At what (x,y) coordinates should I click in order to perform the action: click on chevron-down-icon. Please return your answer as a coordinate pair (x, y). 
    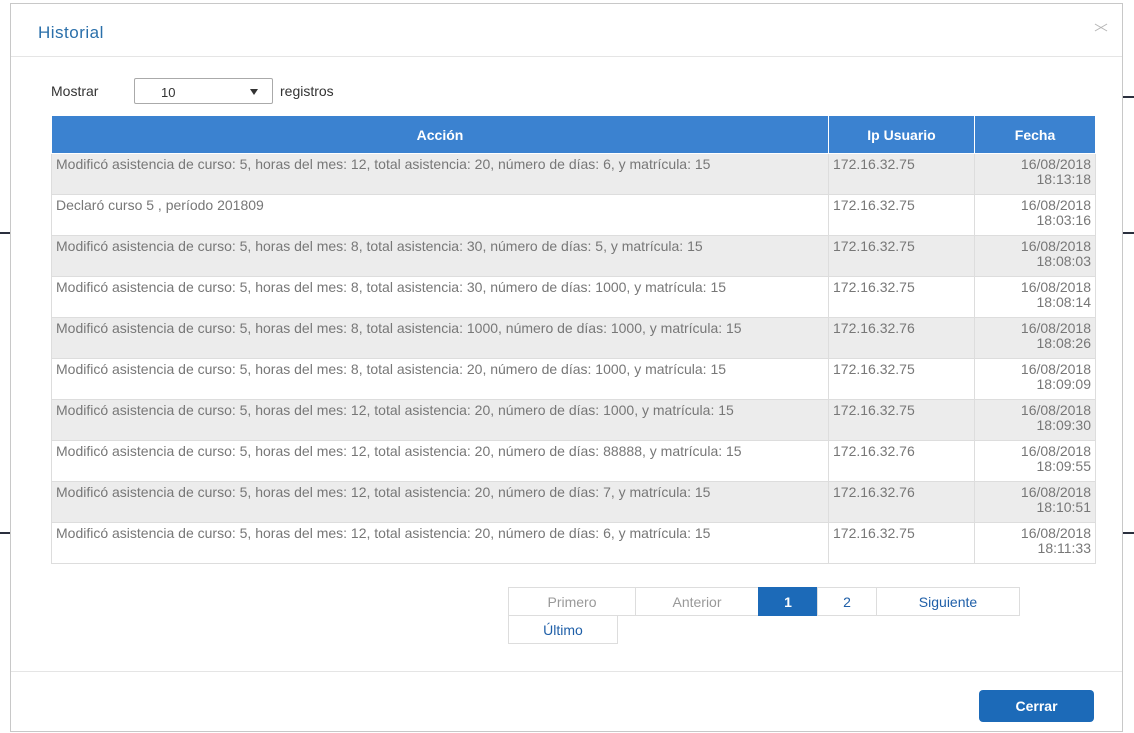
    Looking at the image, I should click on (254, 92).